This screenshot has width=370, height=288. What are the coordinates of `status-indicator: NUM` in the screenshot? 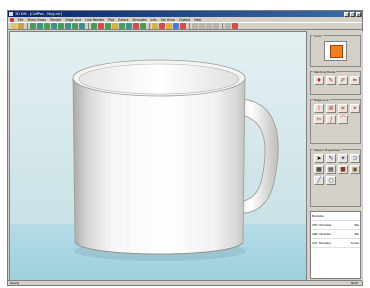 It's located at (354, 283).